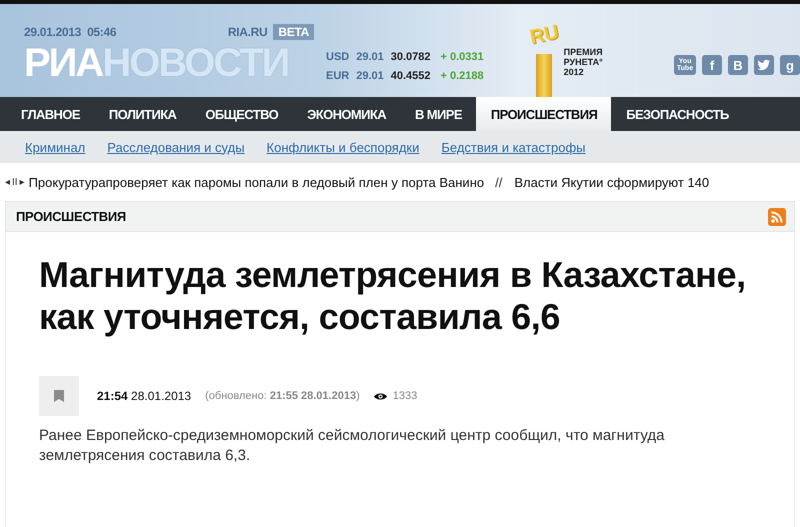  What do you see at coordinates (712, 65) in the screenshot?
I see `social-icon: f` at bounding box center [712, 65].